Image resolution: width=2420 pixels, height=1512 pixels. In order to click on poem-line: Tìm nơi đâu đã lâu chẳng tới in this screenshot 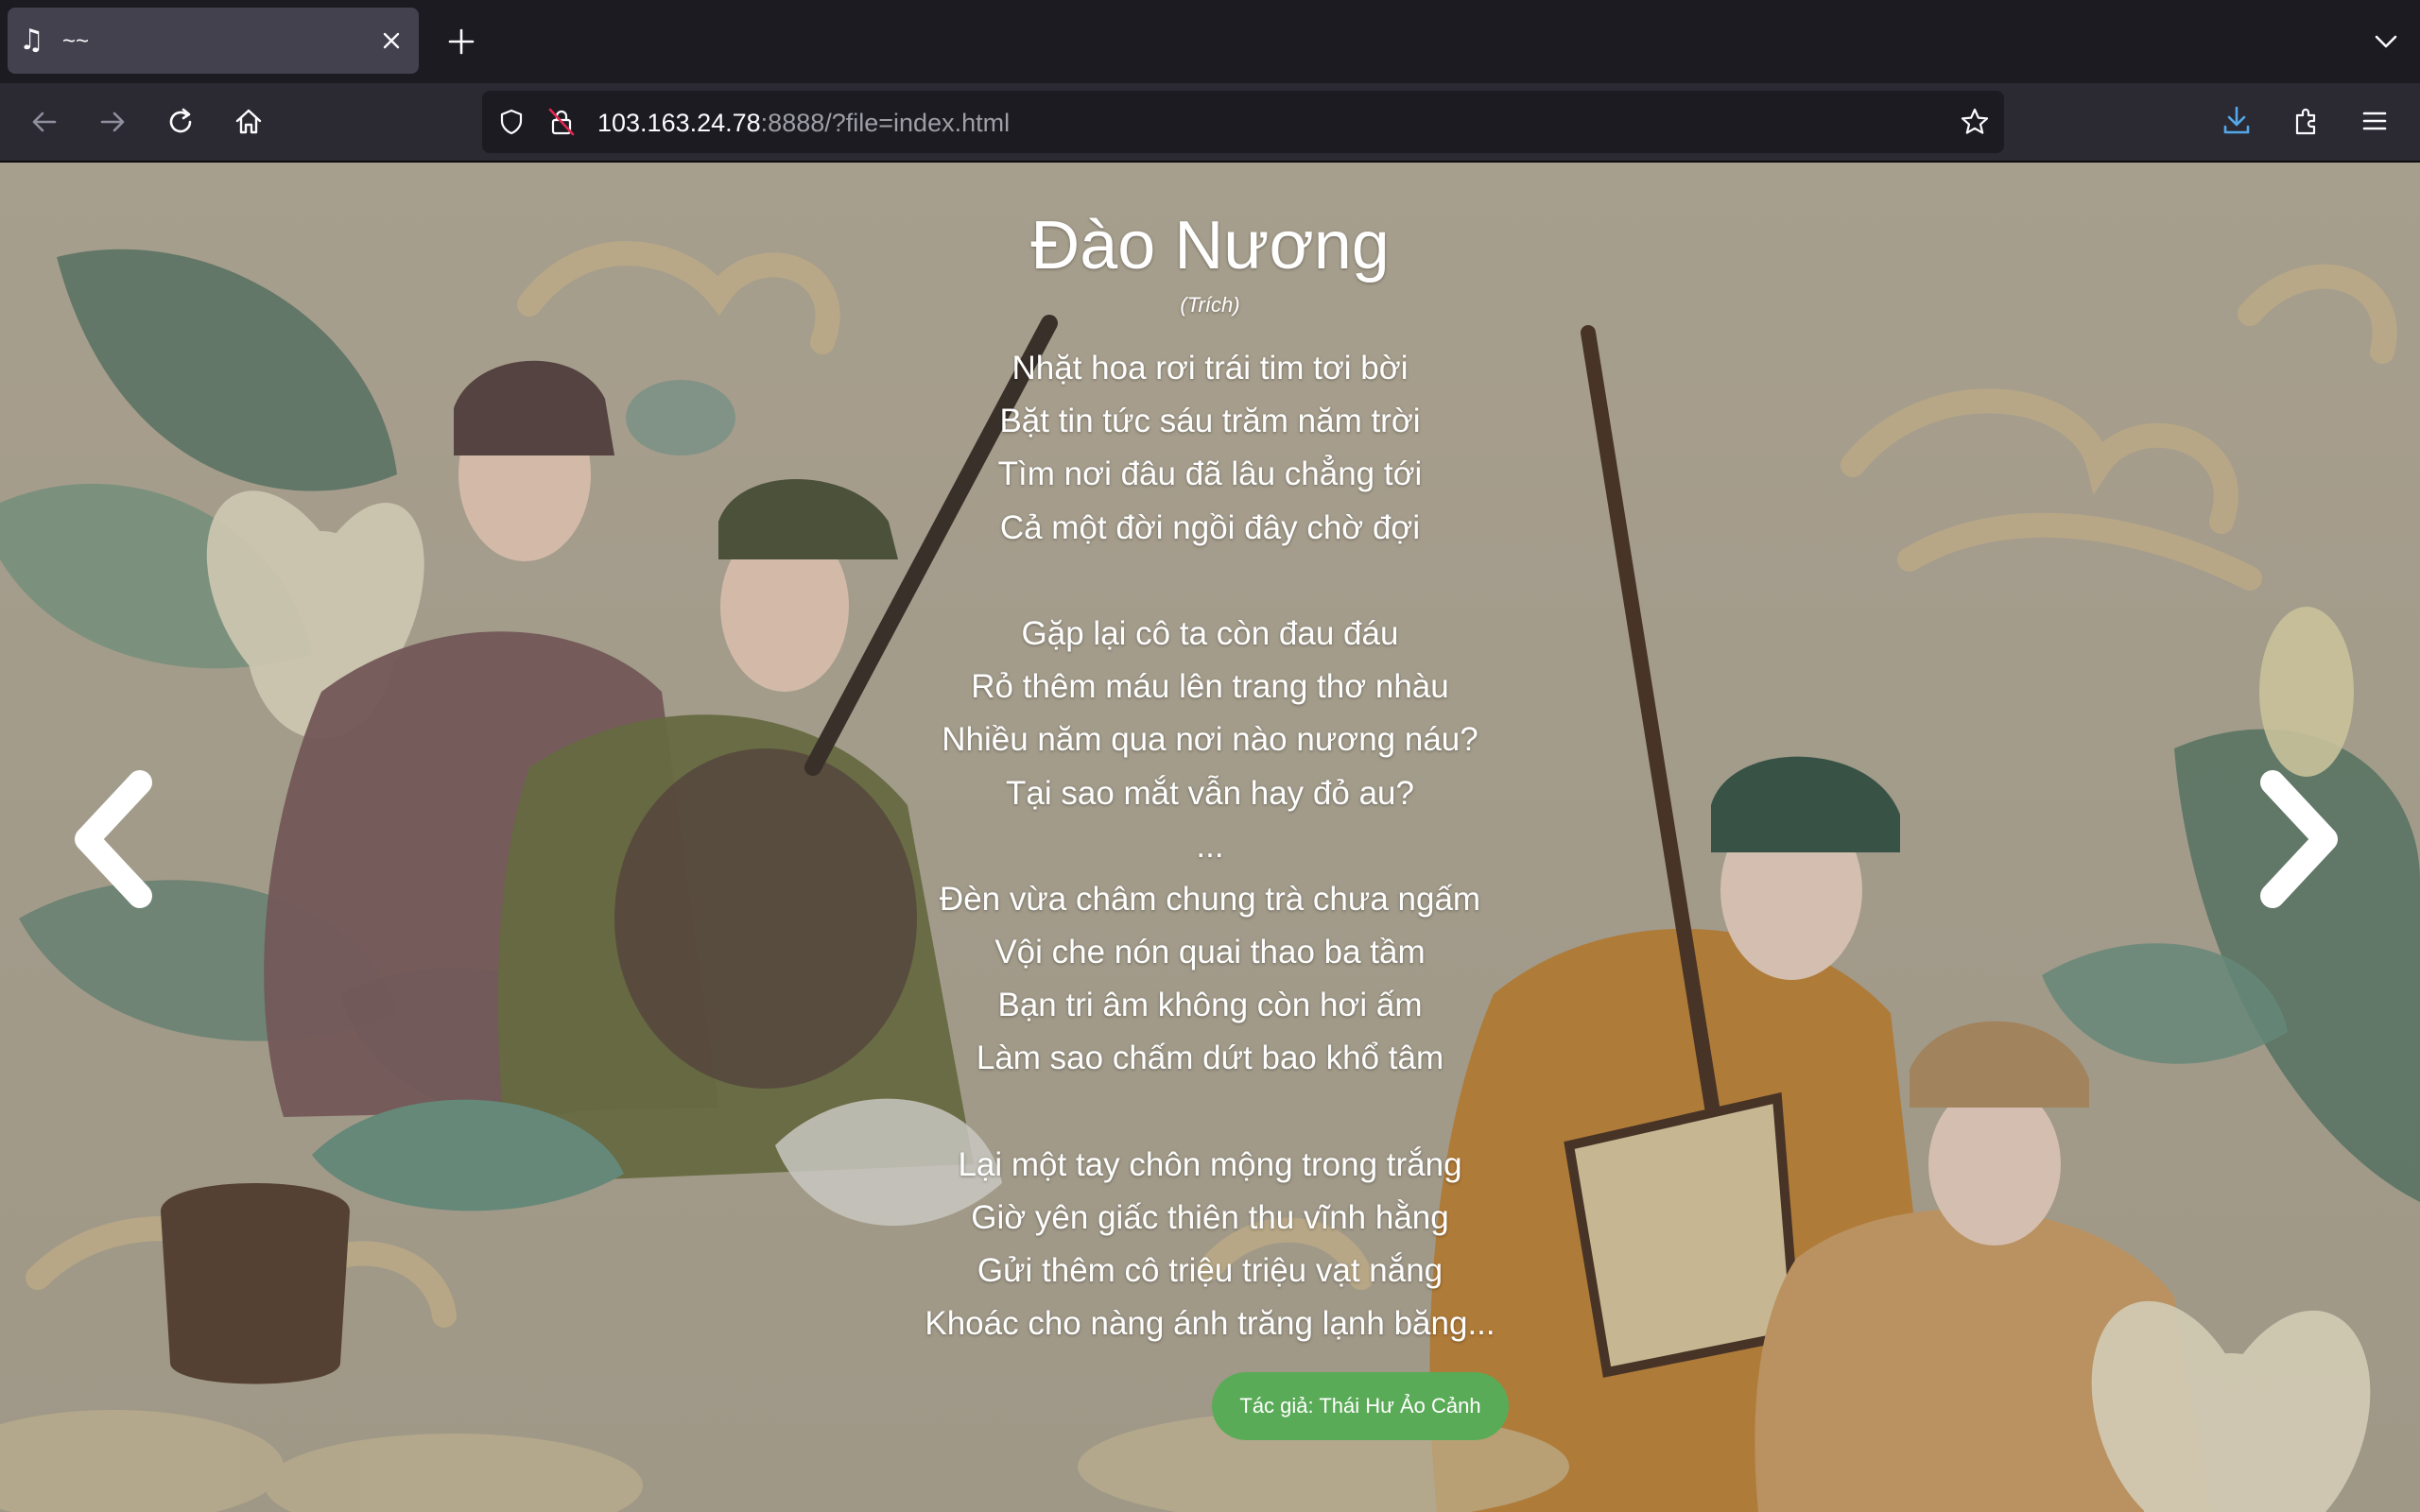, I will do `click(1210, 474)`.